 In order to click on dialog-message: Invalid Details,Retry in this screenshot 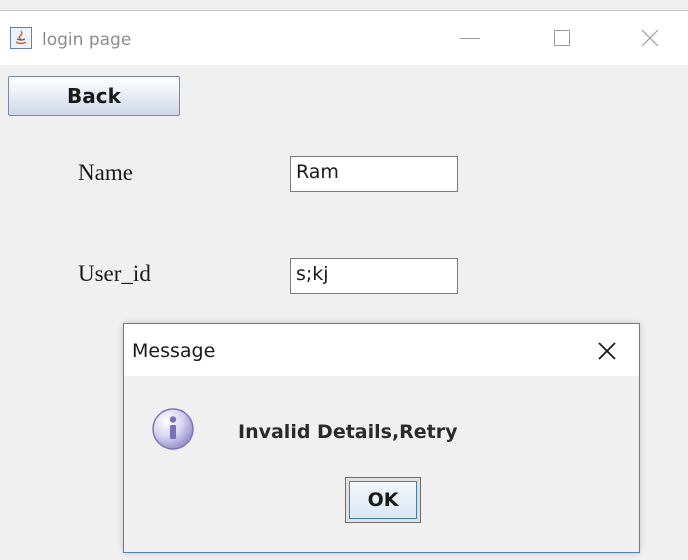, I will do `click(348, 432)`.